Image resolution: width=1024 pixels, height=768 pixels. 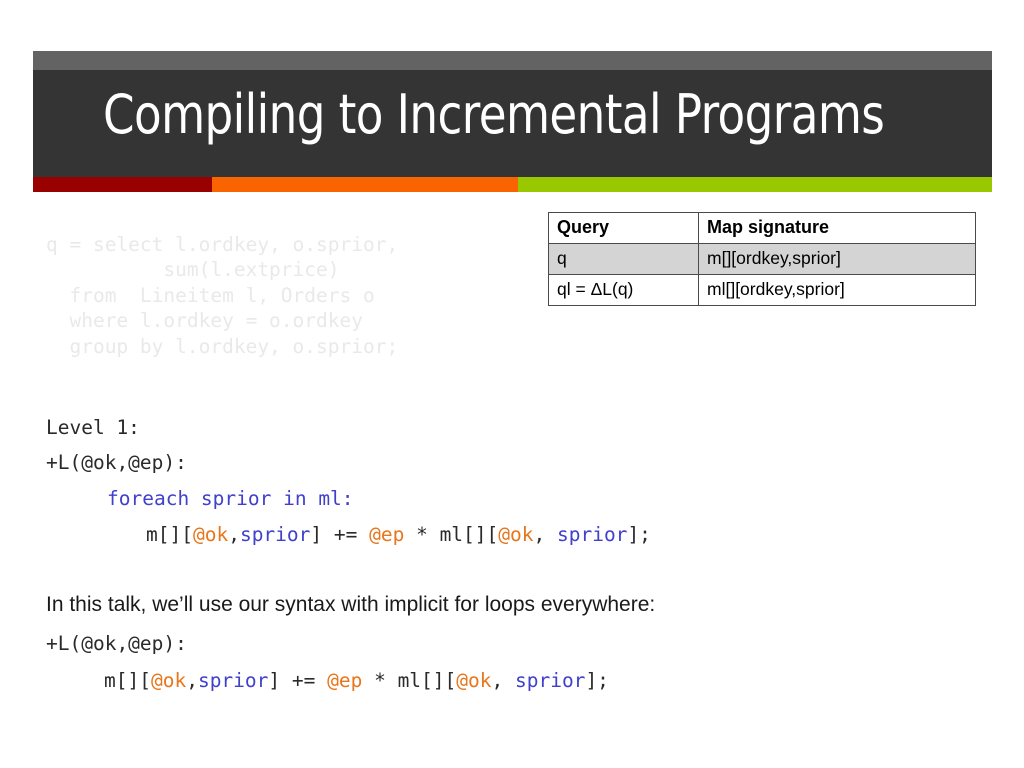 I want to click on accent-bar-green, so click(x=755, y=184).